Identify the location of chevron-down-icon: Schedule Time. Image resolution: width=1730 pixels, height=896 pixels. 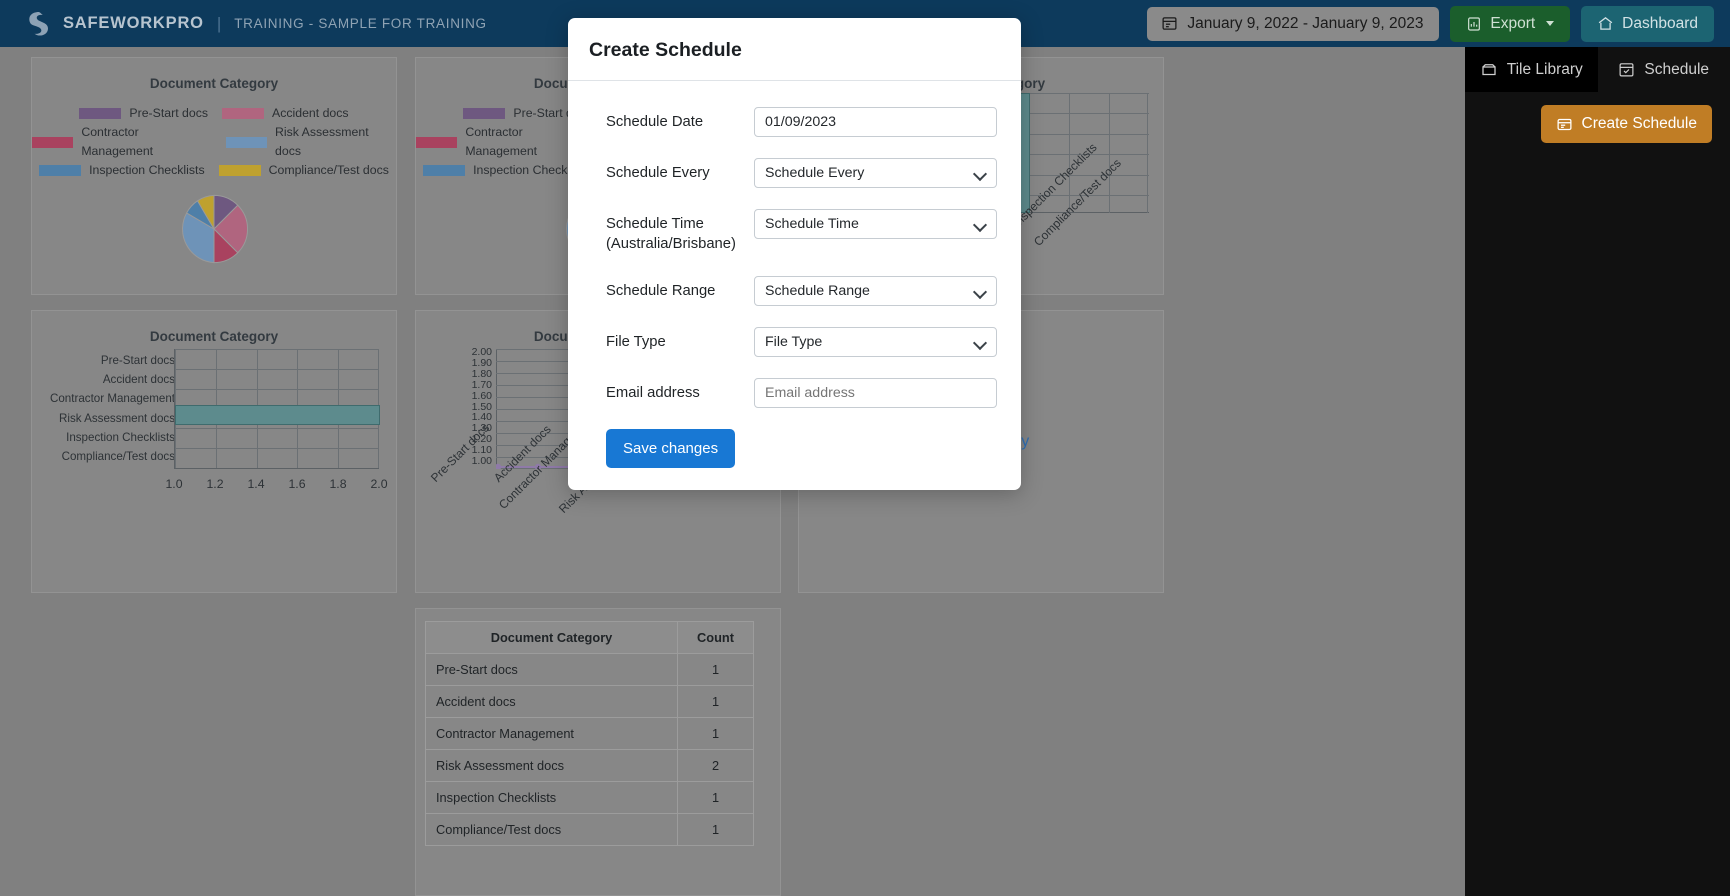
(875, 224).